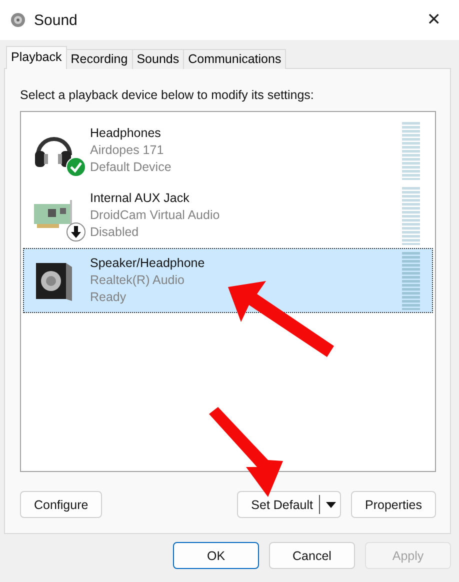 The width and height of the screenshot is (459, 582). I want to click on dialog-button: OK, so click(216, 555).